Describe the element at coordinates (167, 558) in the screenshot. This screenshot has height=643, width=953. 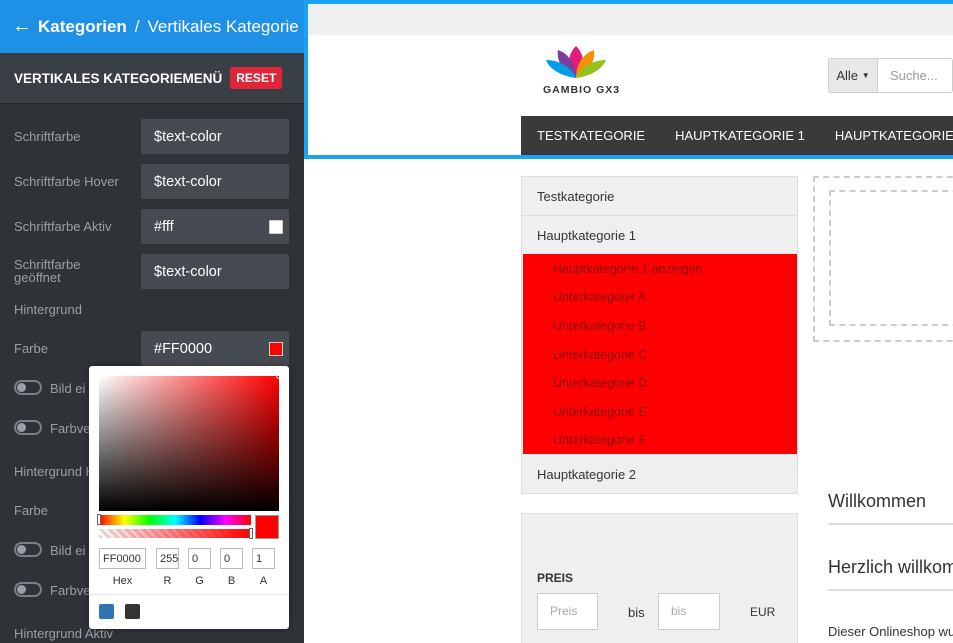
I see `r-input` at that location.